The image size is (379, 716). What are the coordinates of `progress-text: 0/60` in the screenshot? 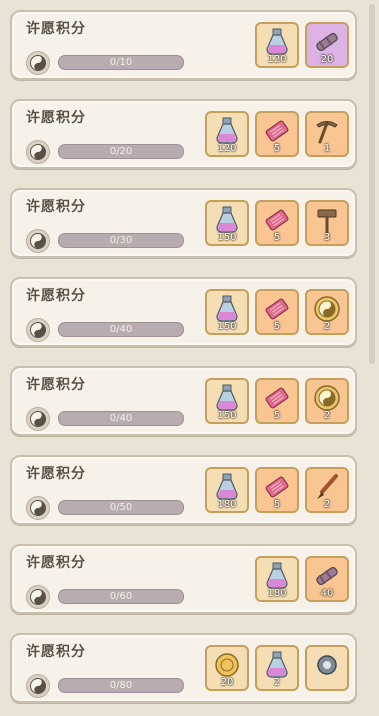 It's located at (121, 596).